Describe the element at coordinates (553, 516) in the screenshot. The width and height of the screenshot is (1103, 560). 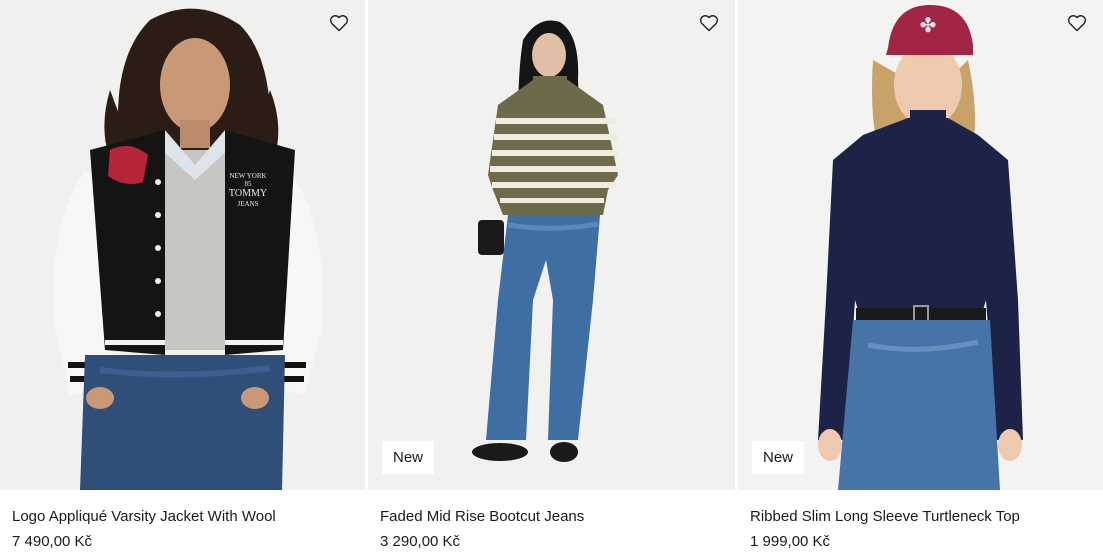
I see `product-name: Faded Mid Rise Bootcut Jeans` at that location.